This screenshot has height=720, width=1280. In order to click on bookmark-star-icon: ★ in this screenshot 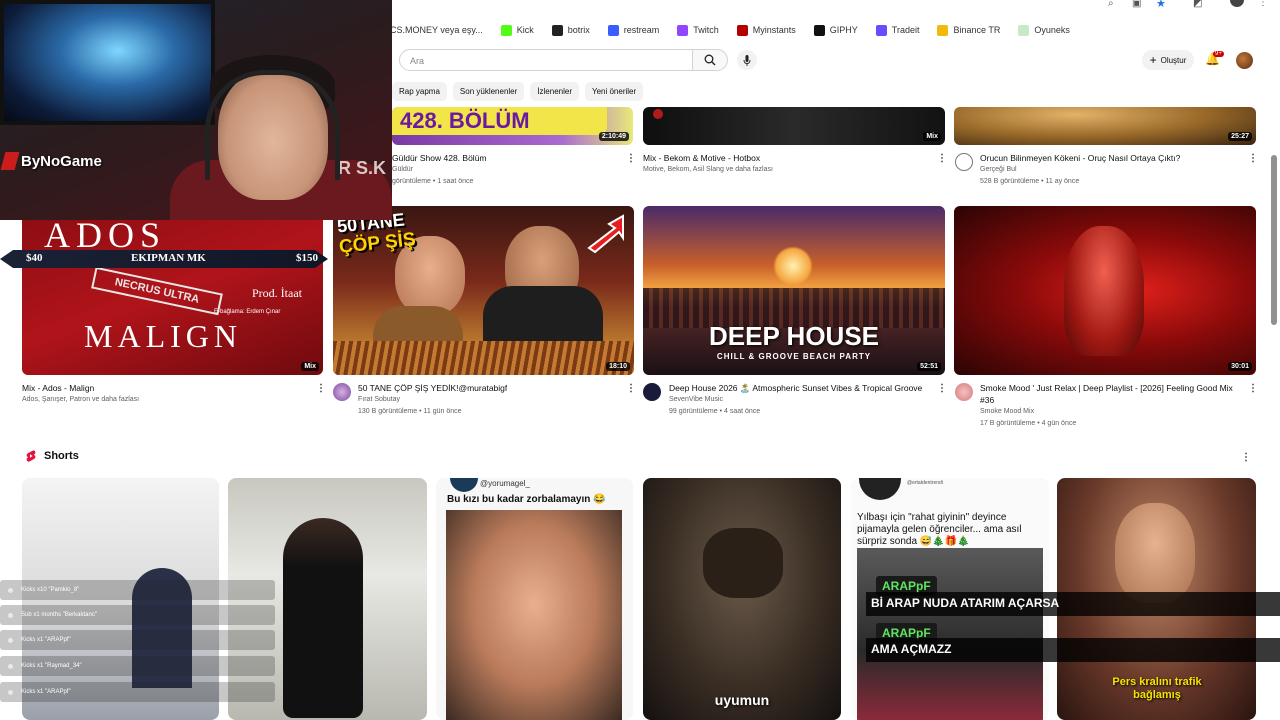, I will do `click(1161, 5)`.